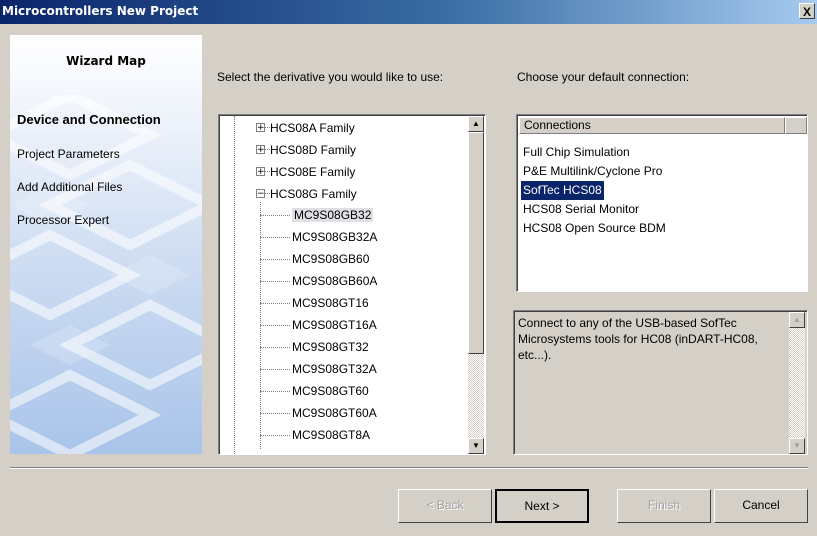 This screenshot has height=536, width=817. What do you see at coordinates (330, 259) in the screenshot?
I see `tree-item-device: MC9S08GB60` at bounding box center [330, 259].